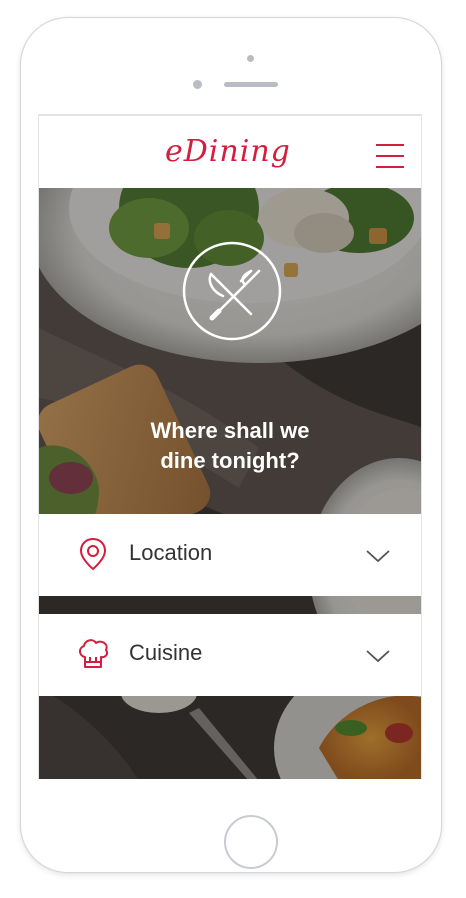 Image resolution: width=466 pixels, height=898 pixels. I want to click on map-pin-icon, so click(93, 554).